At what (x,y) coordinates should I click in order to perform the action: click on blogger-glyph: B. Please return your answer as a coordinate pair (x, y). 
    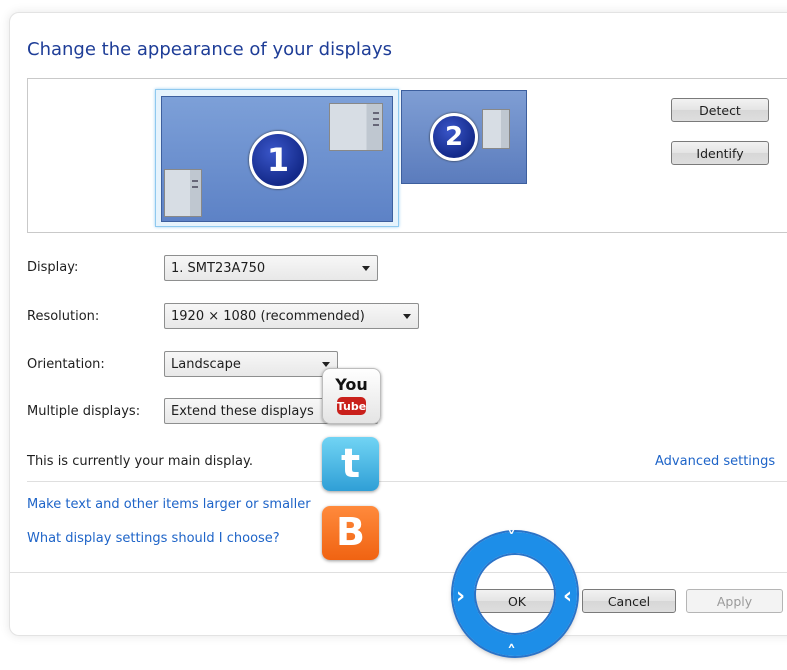
    Looking at the image, I should click on (350, 532).